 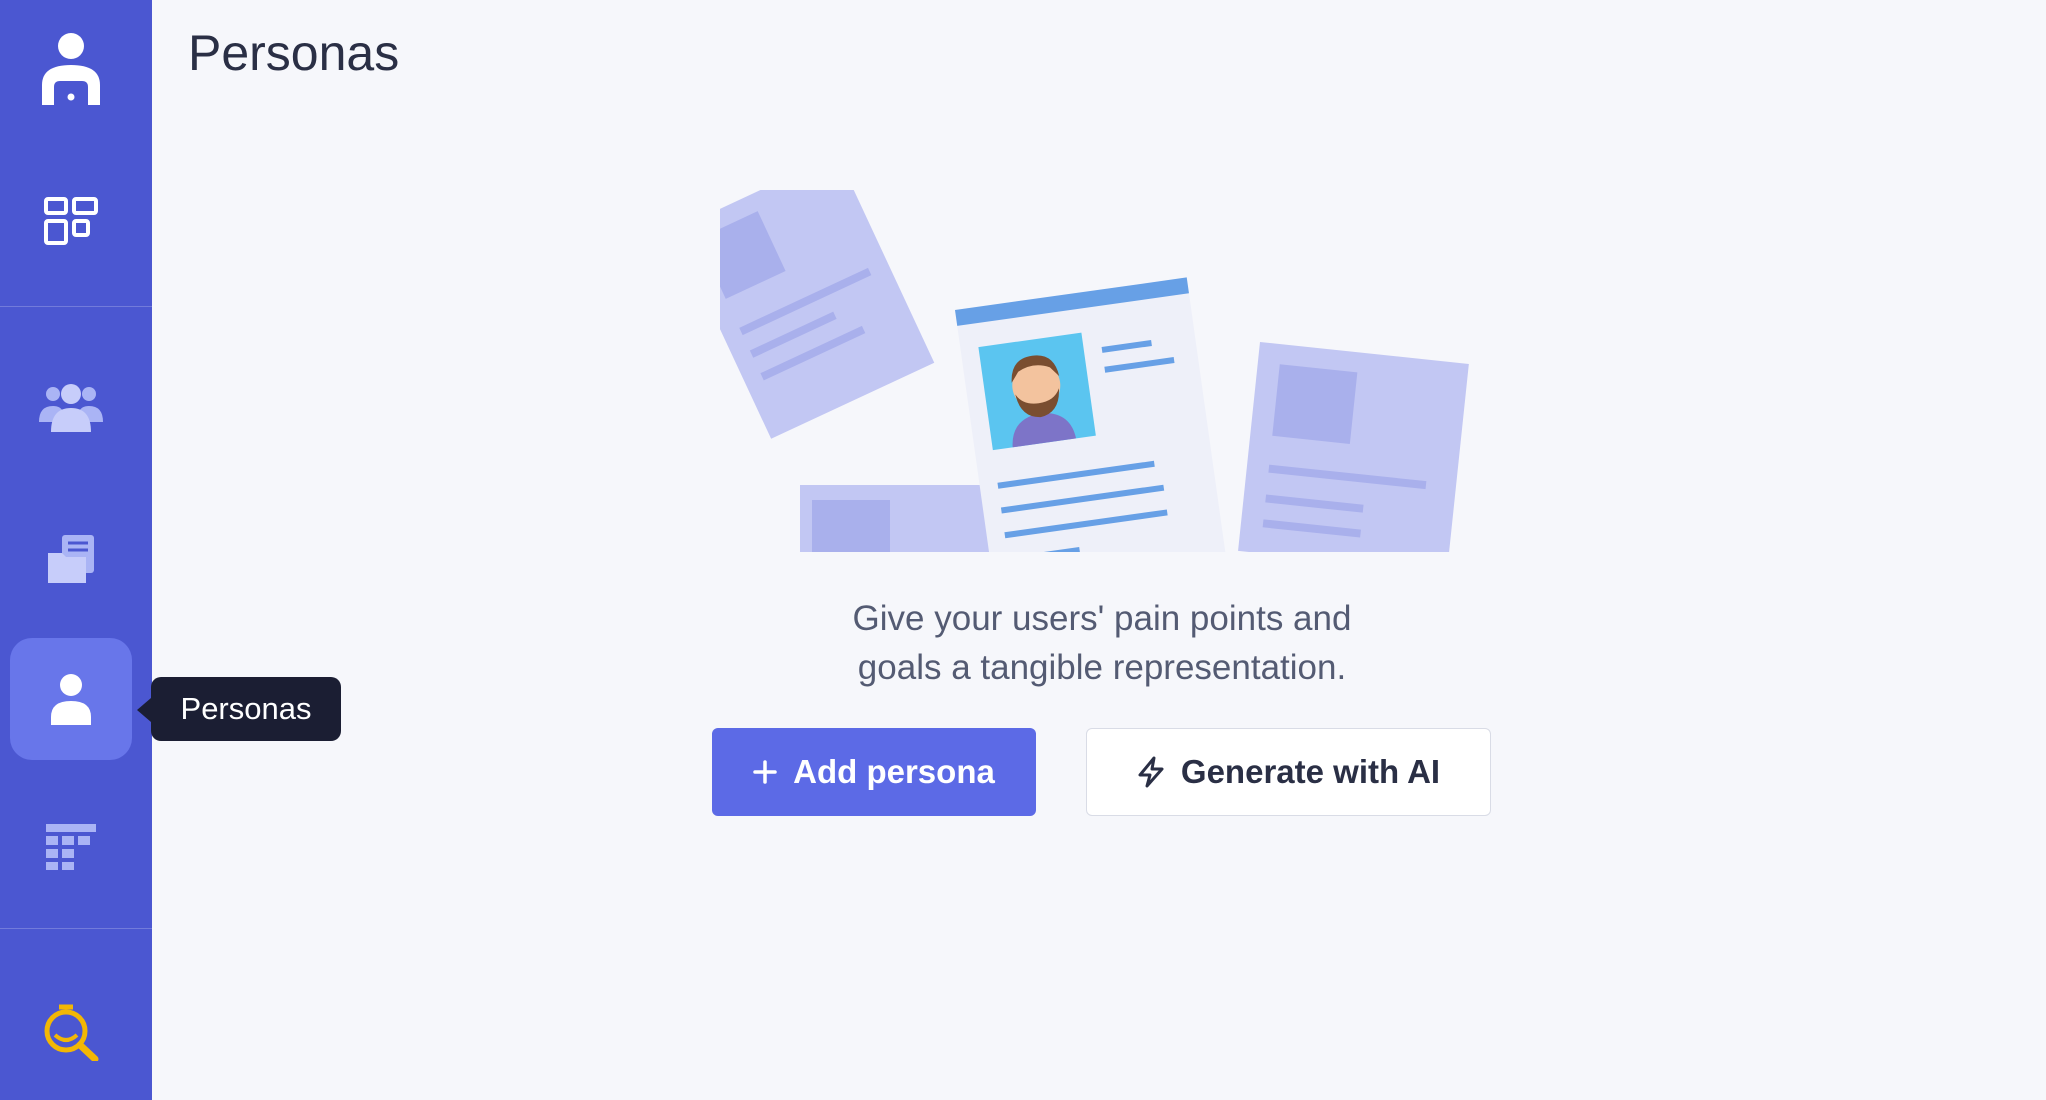 What do you see at coordinates (1102, 667) in the screenshot?
I see `description-line-2: goals a tangible representation.` at bounding box center [1102, 667].